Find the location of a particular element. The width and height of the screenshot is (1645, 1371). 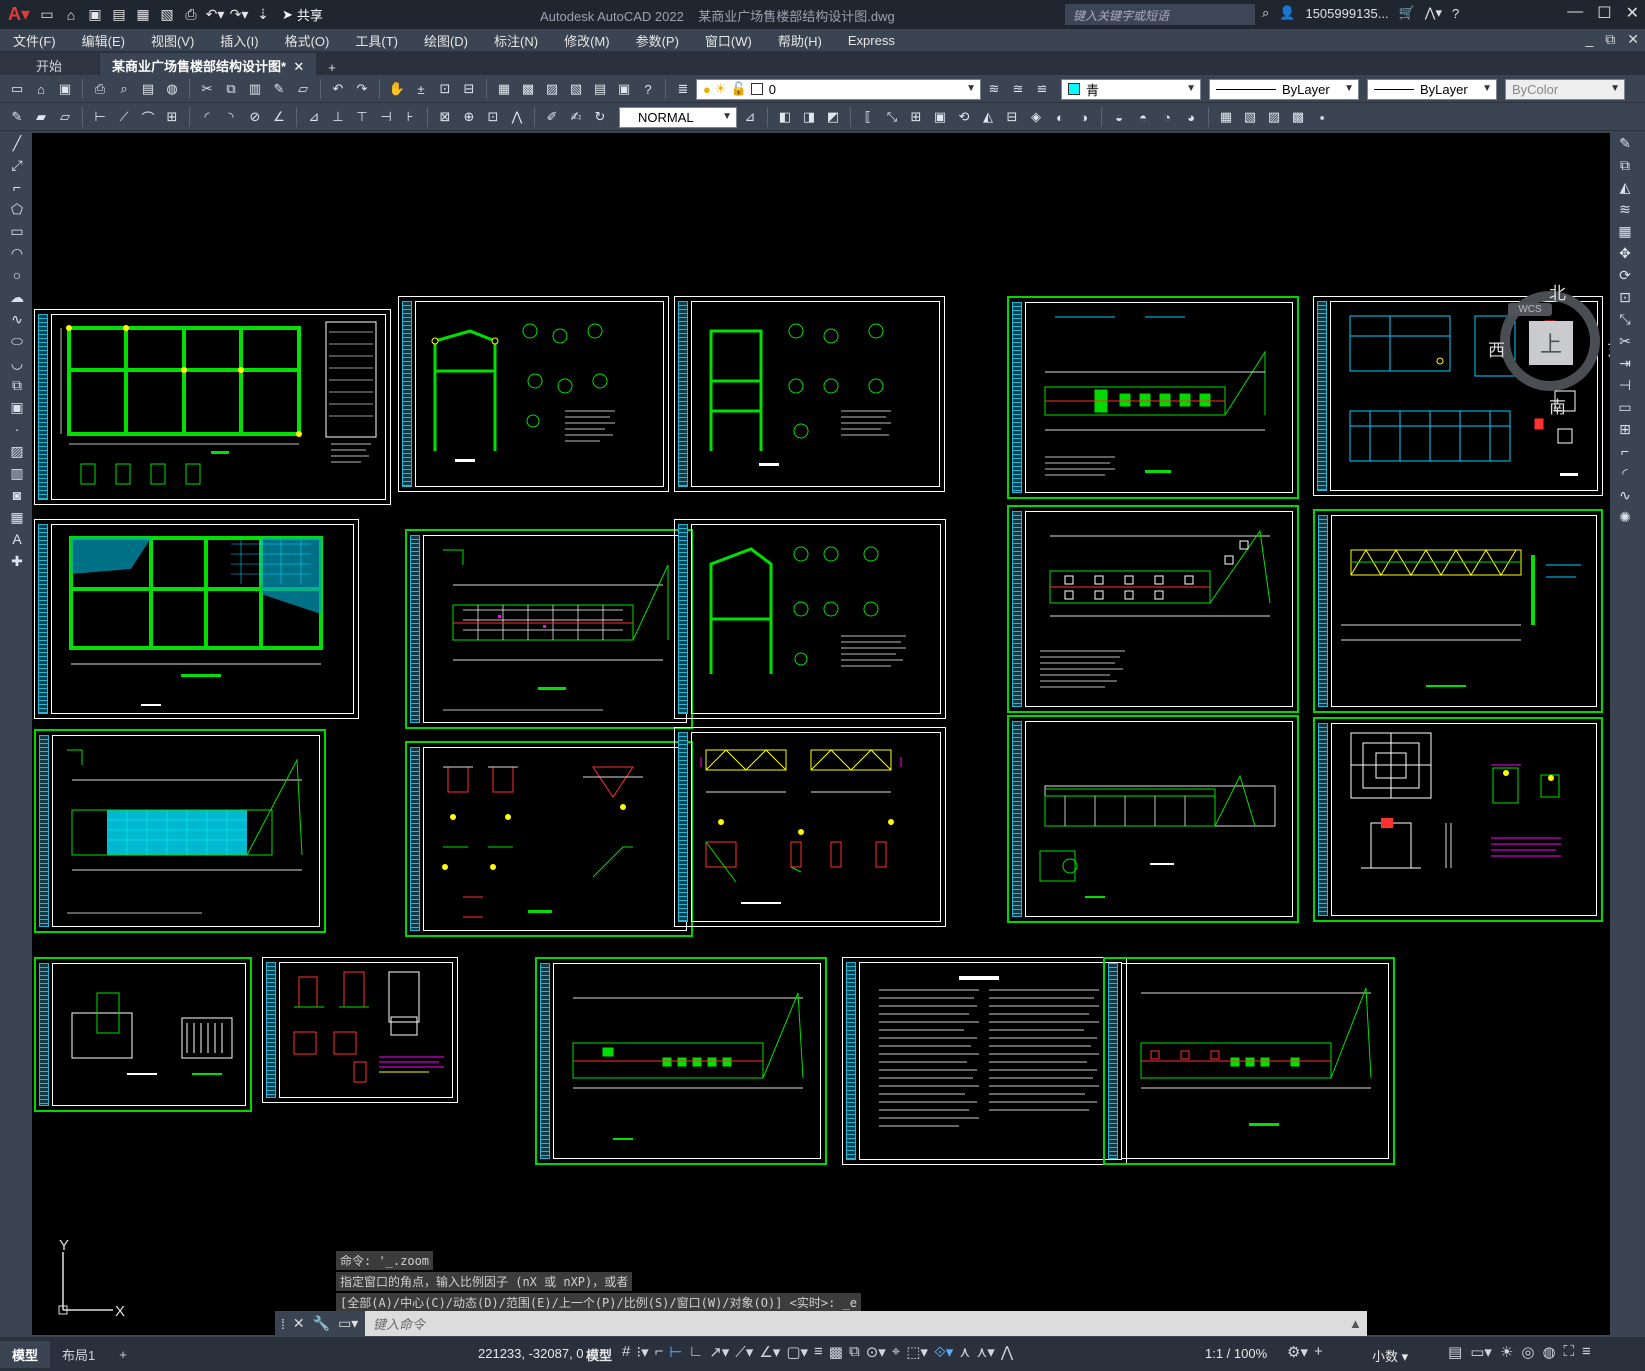

menu-express: Express is located at coordinates (871, 40).